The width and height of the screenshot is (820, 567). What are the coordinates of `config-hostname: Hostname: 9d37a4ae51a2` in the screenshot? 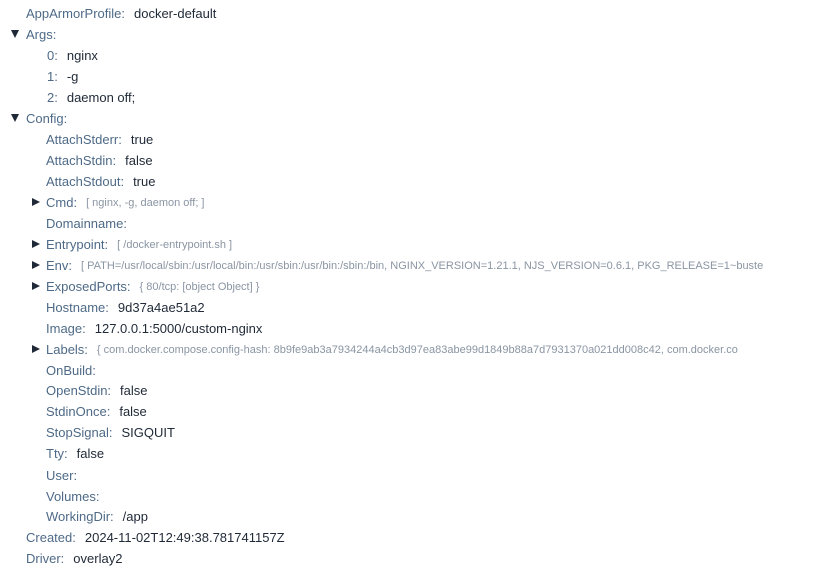 It's located at (125, 307).